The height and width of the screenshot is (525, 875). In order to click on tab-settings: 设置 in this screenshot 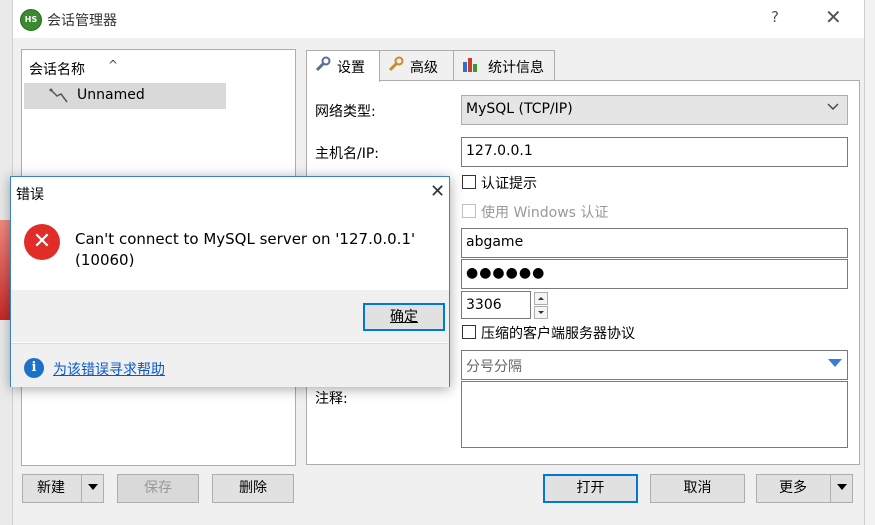, I will do `click(343, 66)`.